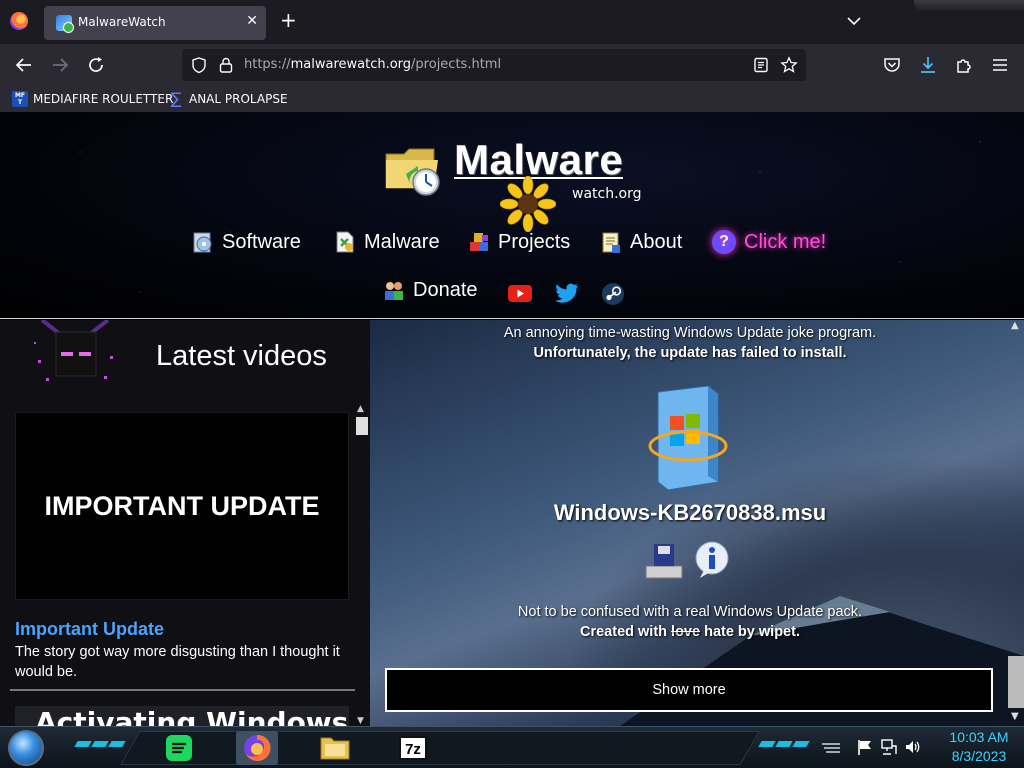 The width and height of the screenshot is (1024, 768). What do you see at coordinates (362, 426) in the screenshot?
I see `scrollbar-thumb` at bounding box center [362, 426].